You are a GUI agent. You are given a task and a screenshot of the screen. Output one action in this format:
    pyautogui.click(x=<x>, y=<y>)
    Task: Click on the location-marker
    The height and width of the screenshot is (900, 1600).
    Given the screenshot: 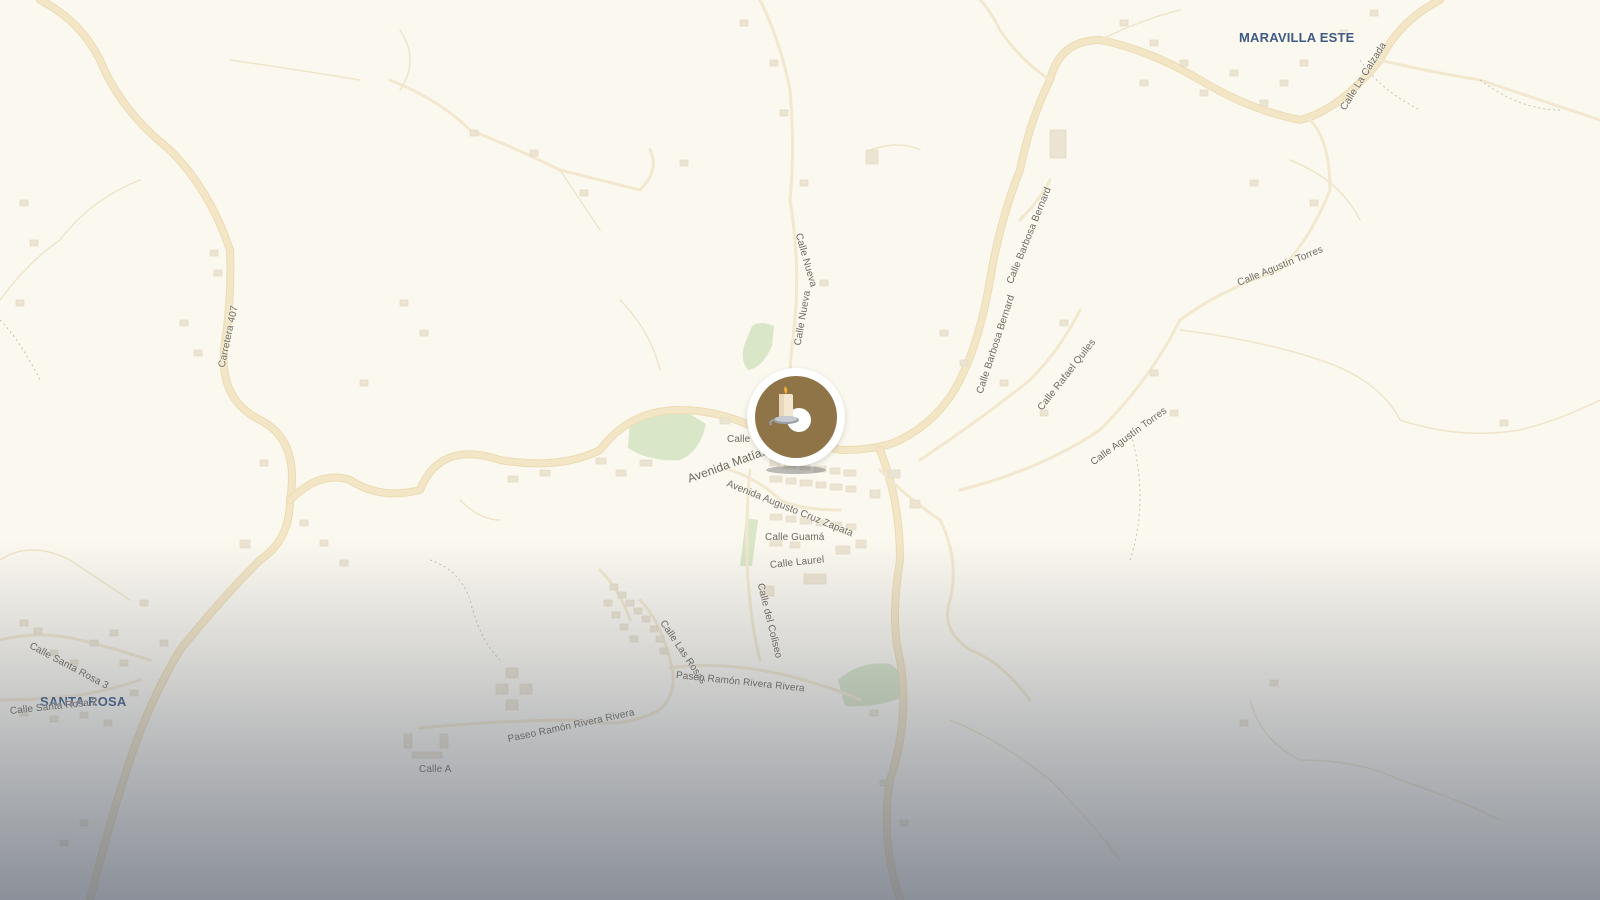 What is the action you would take?
    pyautogui.click(x=796, y=423)
    